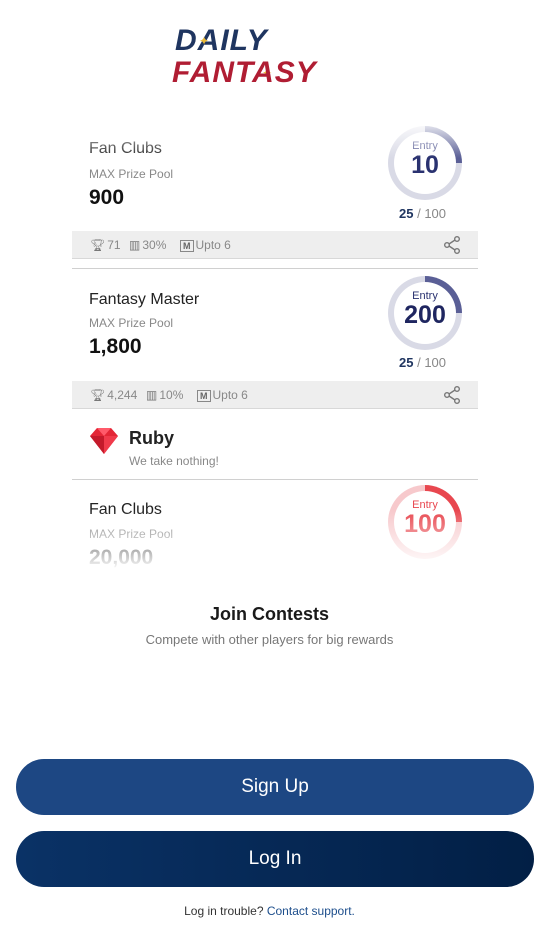 The image size is (539, 947). What do you see at coordinates (269, 614) in the screenshot?
I see `join-title: Join Contests` at bounding box center [269, 614].